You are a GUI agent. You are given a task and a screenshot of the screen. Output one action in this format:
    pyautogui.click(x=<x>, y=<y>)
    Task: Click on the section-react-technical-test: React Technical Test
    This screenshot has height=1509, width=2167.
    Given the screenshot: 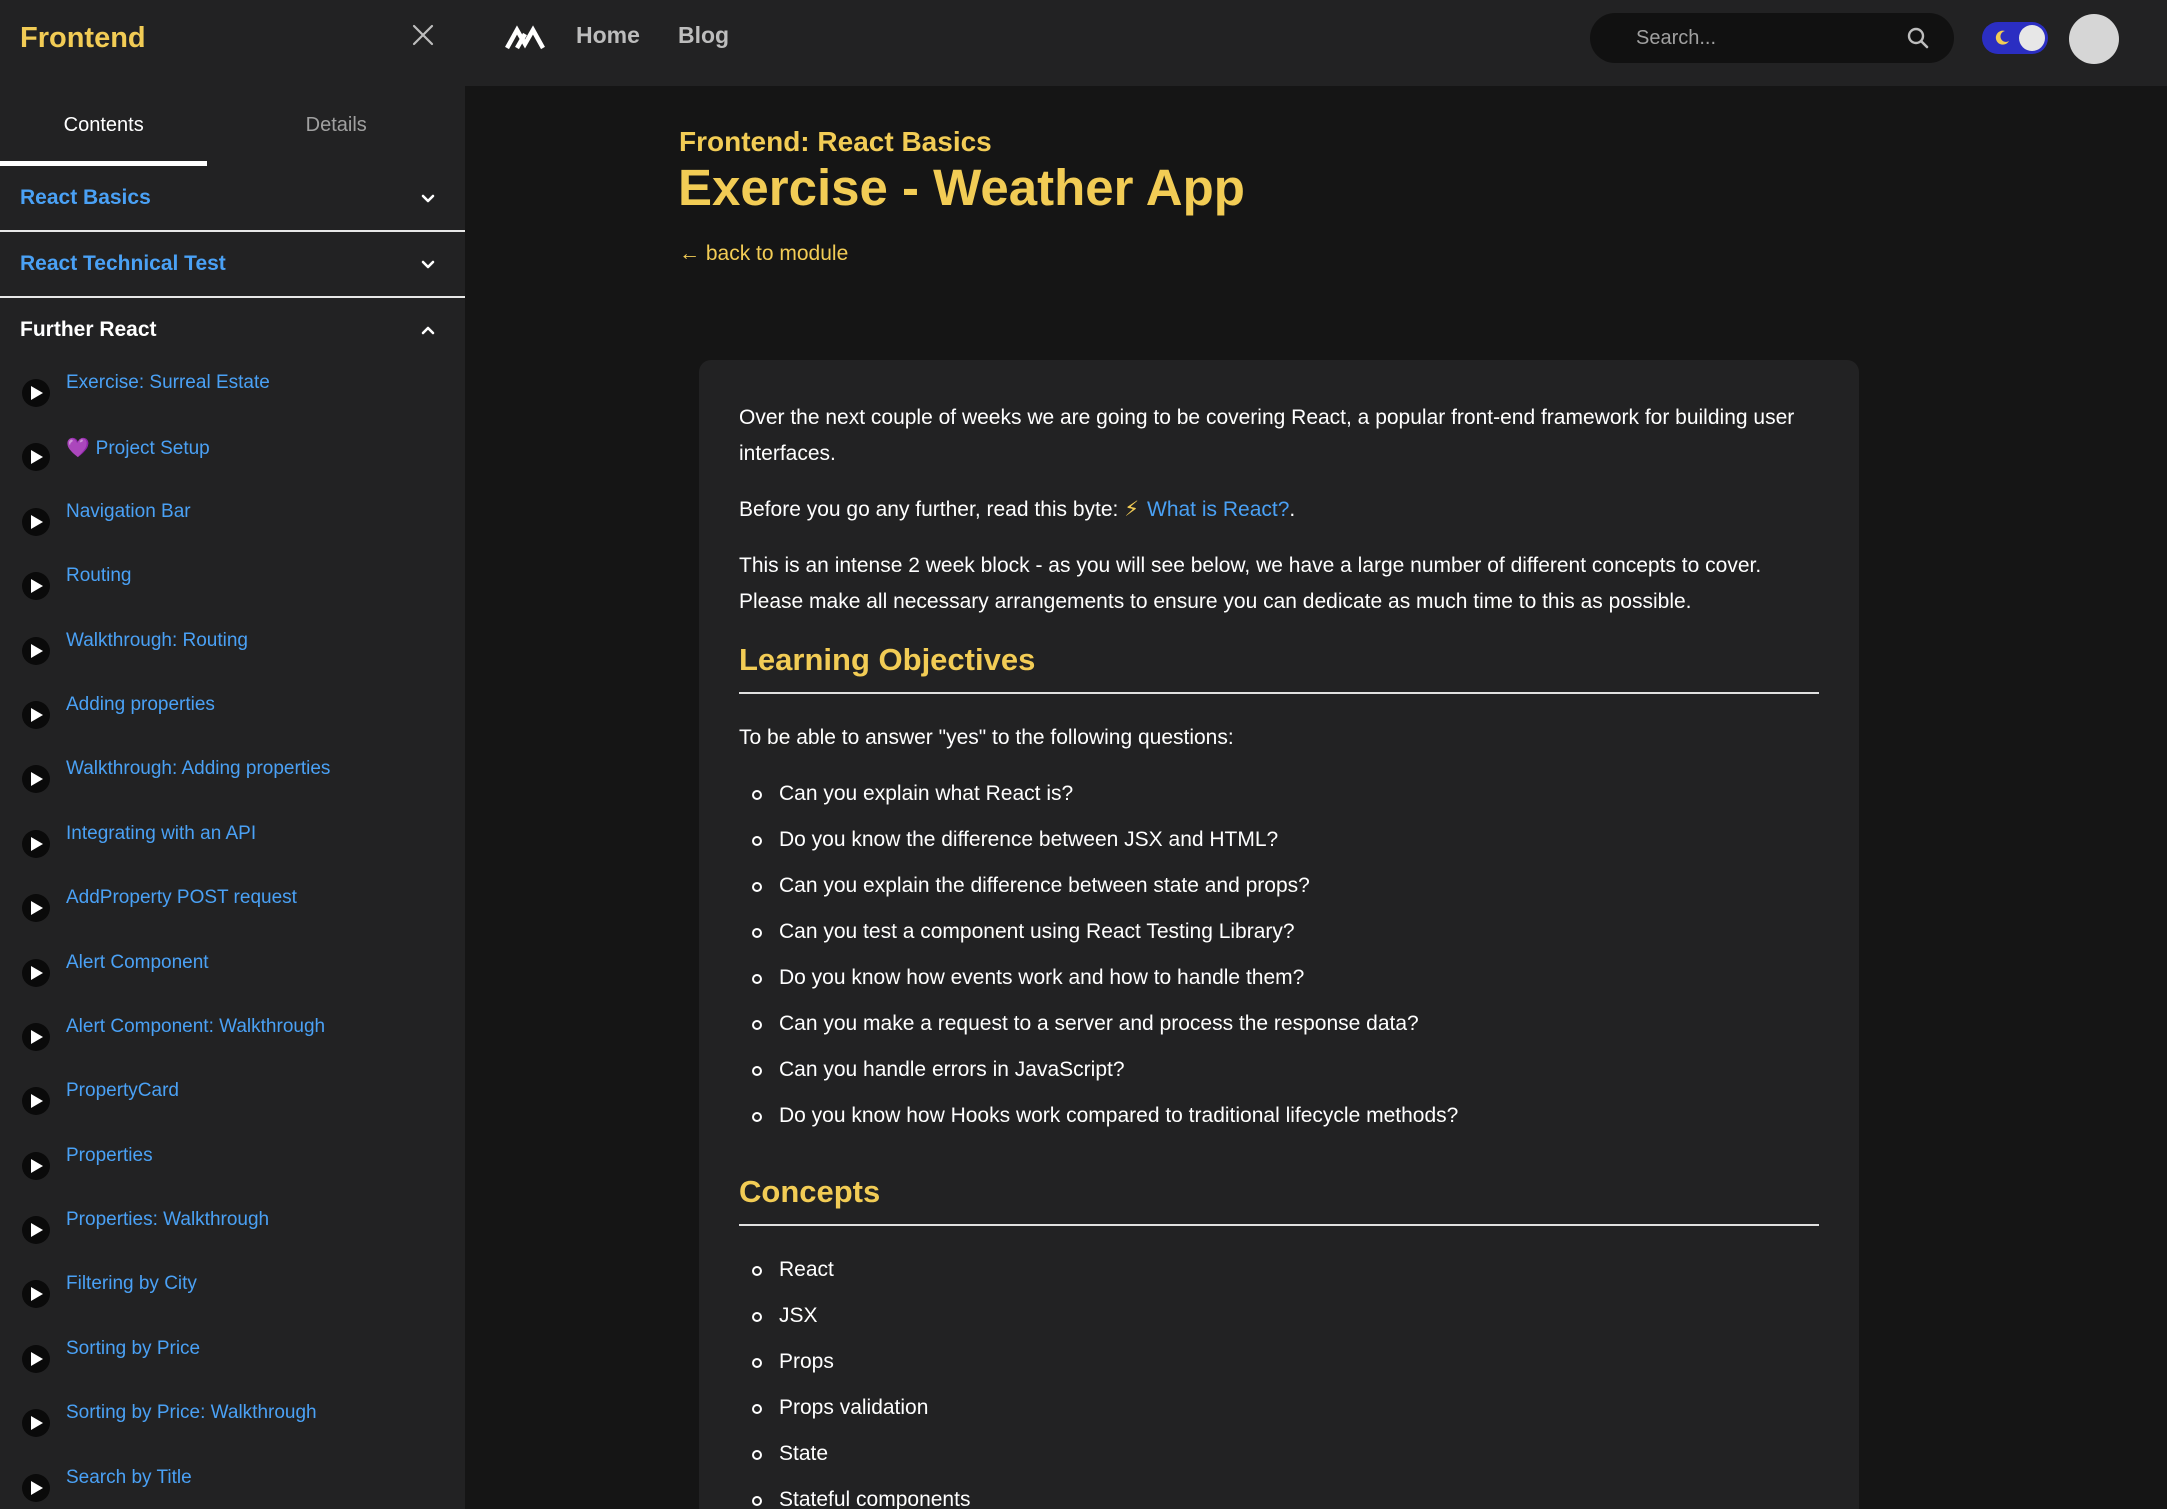 What is the action you would take?
    pyautogui.click(x=232, y=265)
    